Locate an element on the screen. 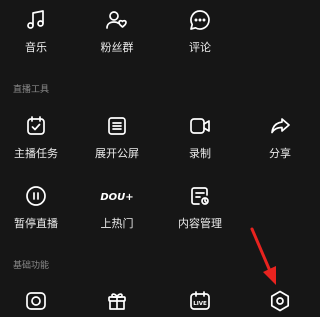 The height and width of the screenshot is (317, 320). comment-label: 评论 is located at coordinates (200, 47).